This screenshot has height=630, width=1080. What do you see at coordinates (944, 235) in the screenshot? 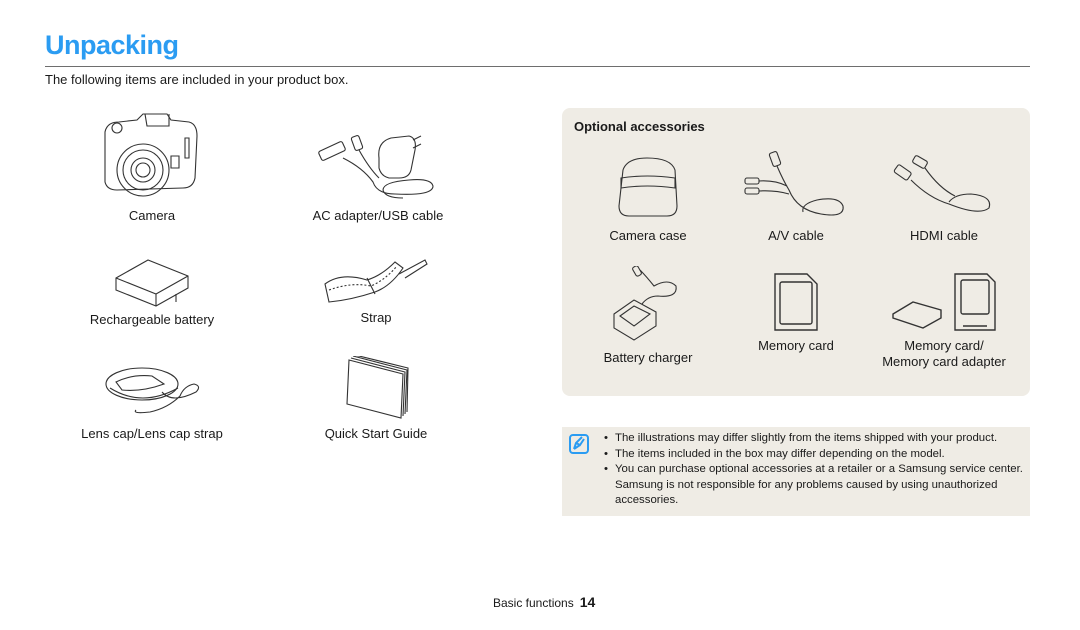
I see `item-label: HDMI cable` at bounding box center [944, 235].